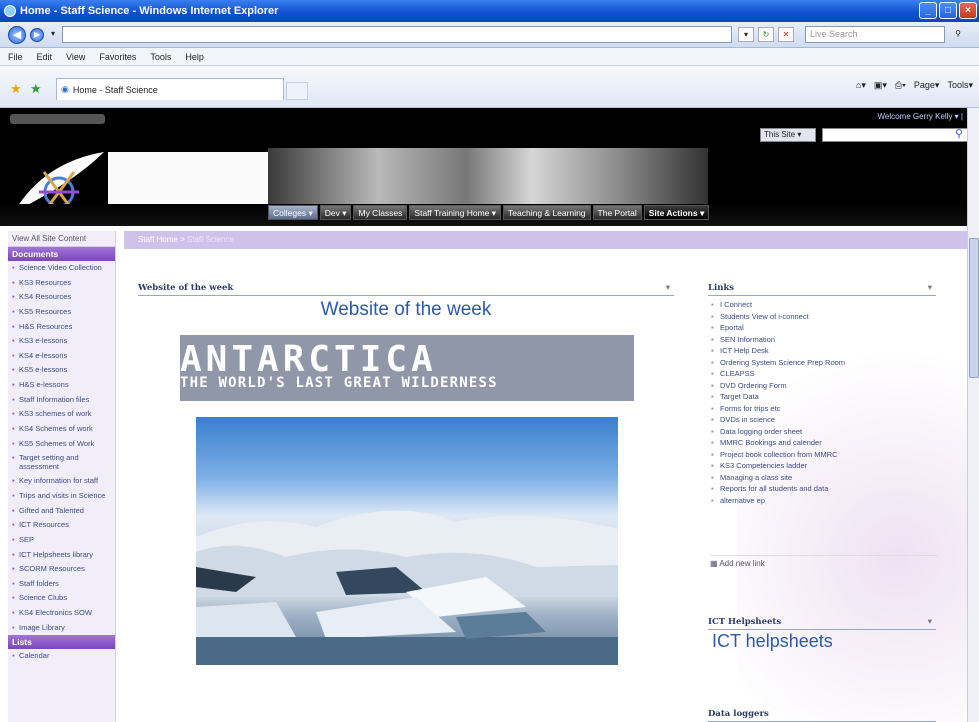  What do you see at coordinates (825, 328) in the screenshot?
I see `link-item: Eportal` at bounding box center [825, 328].